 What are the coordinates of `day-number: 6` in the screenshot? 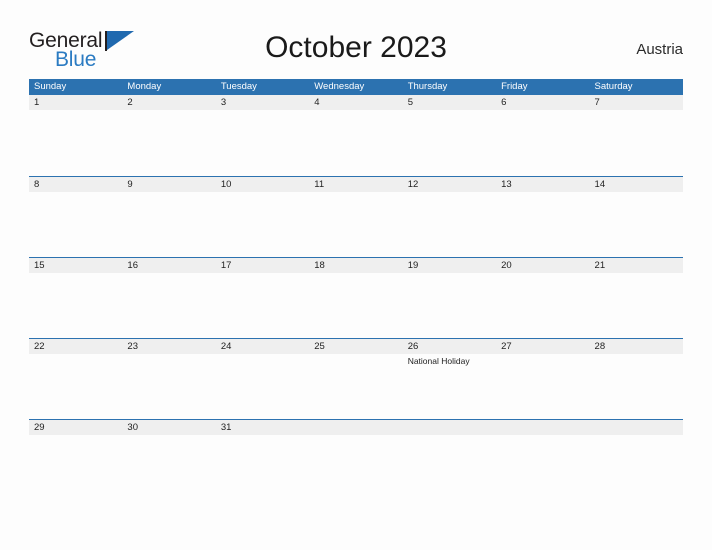 It's located at (542, 102).